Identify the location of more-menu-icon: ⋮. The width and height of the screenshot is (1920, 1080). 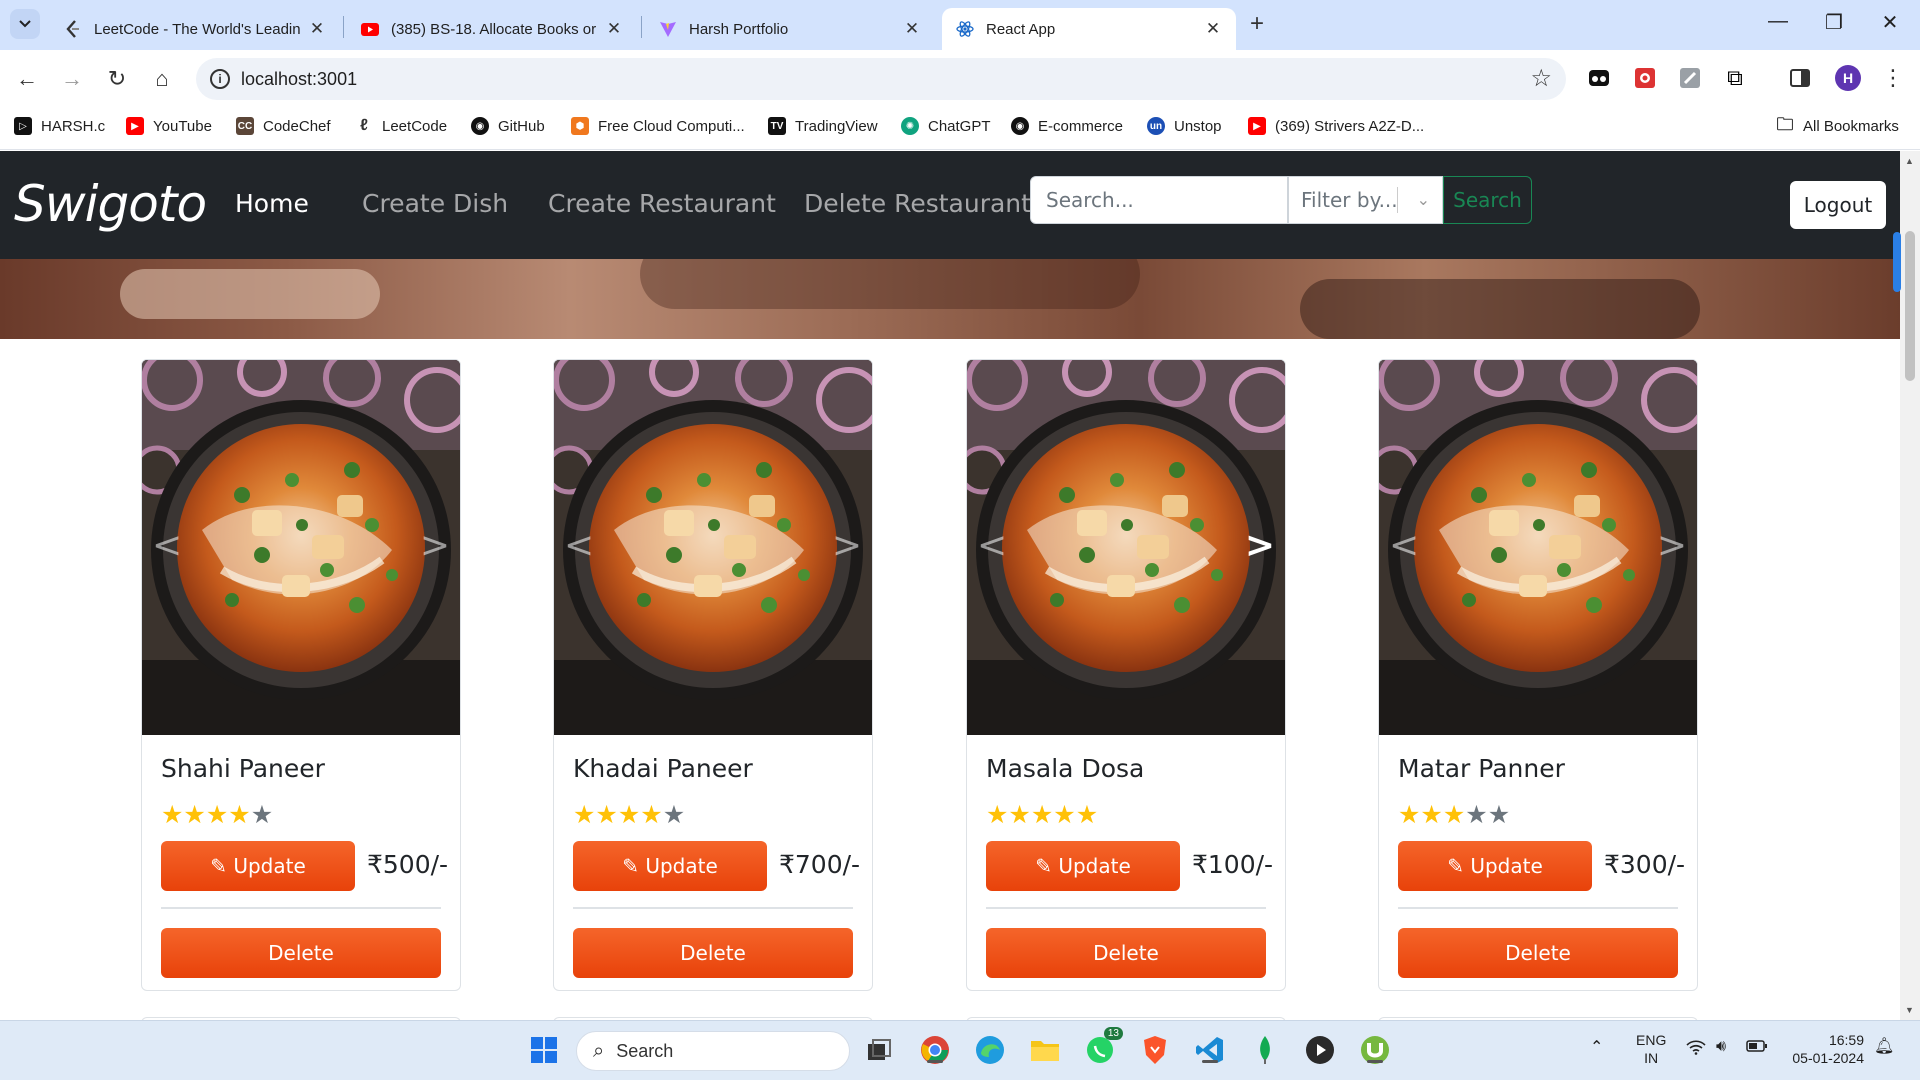
(1893, 78).